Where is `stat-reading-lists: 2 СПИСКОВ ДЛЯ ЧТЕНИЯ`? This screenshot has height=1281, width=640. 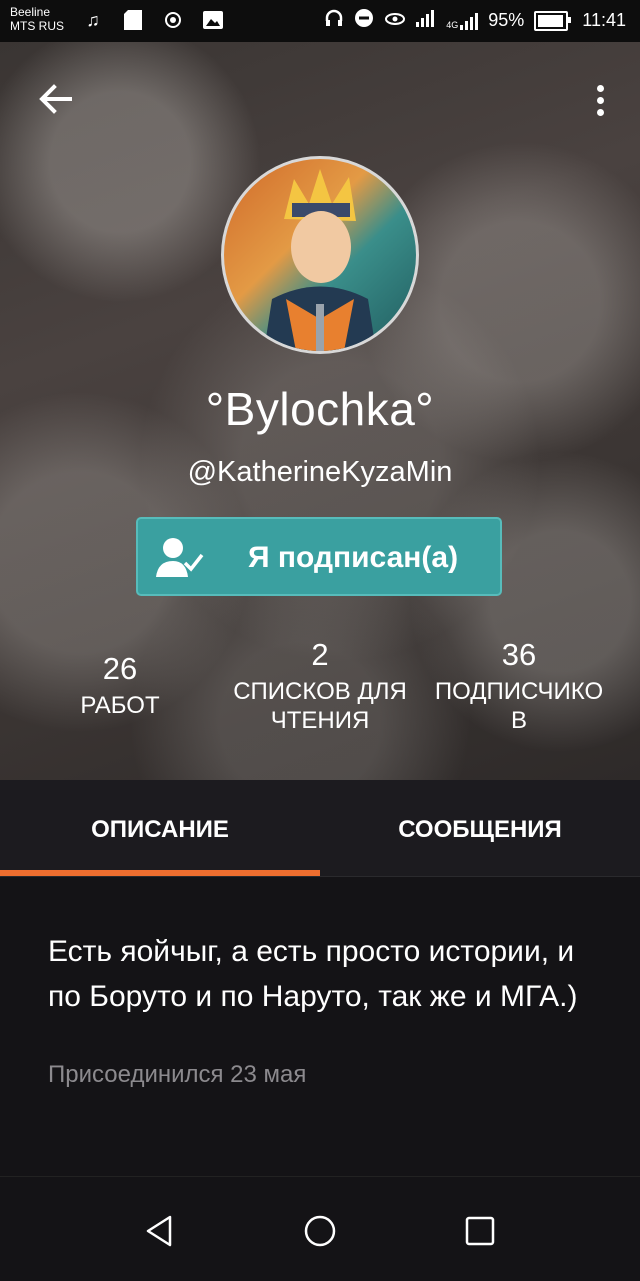
stat-reading-lists: 2 СПИСКОВ ДЛЯ ЧТЕНИЯ is located at coordinates (320, 686).